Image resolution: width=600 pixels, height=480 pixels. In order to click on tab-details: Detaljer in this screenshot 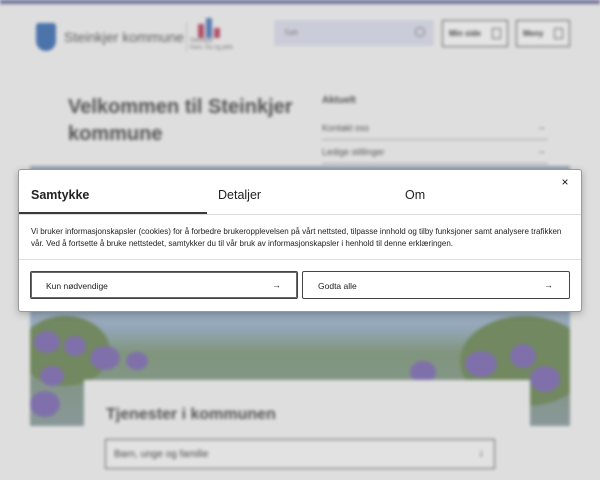, I will do `click(239, 195)`.